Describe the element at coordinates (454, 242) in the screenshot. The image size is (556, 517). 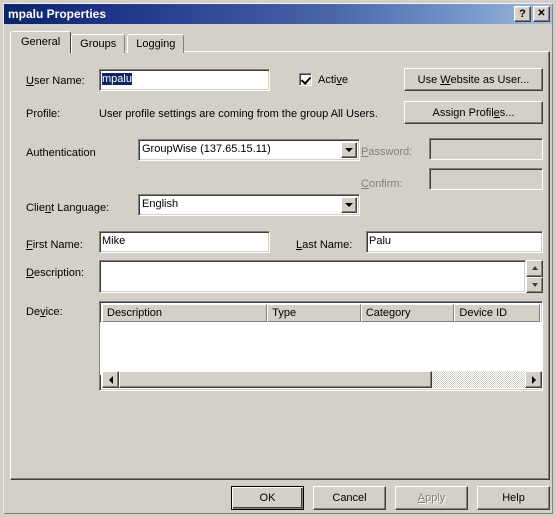
I see `last-name-input: Palu` at that location.